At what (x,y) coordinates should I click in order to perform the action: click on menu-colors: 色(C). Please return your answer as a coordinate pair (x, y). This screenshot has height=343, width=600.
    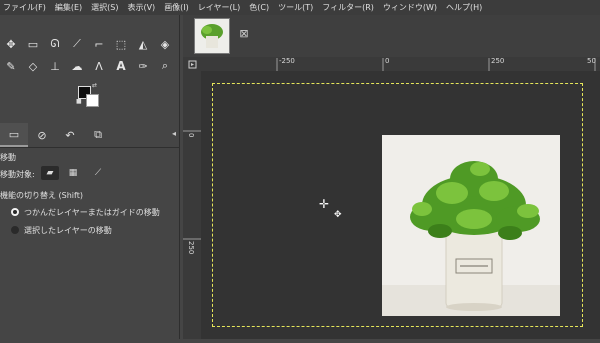
    Looking at the image, I should click on (259, 7).